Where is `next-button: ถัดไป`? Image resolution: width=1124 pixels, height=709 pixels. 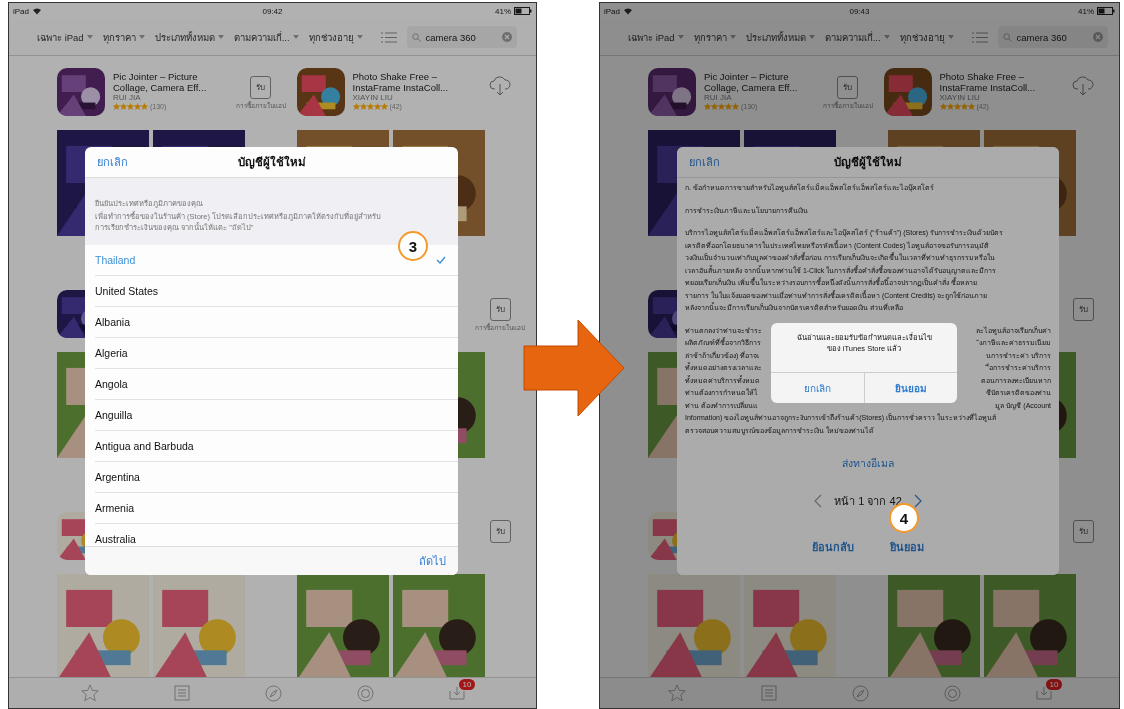
next-button: ถัดไป is located at coordinates (432, 561).